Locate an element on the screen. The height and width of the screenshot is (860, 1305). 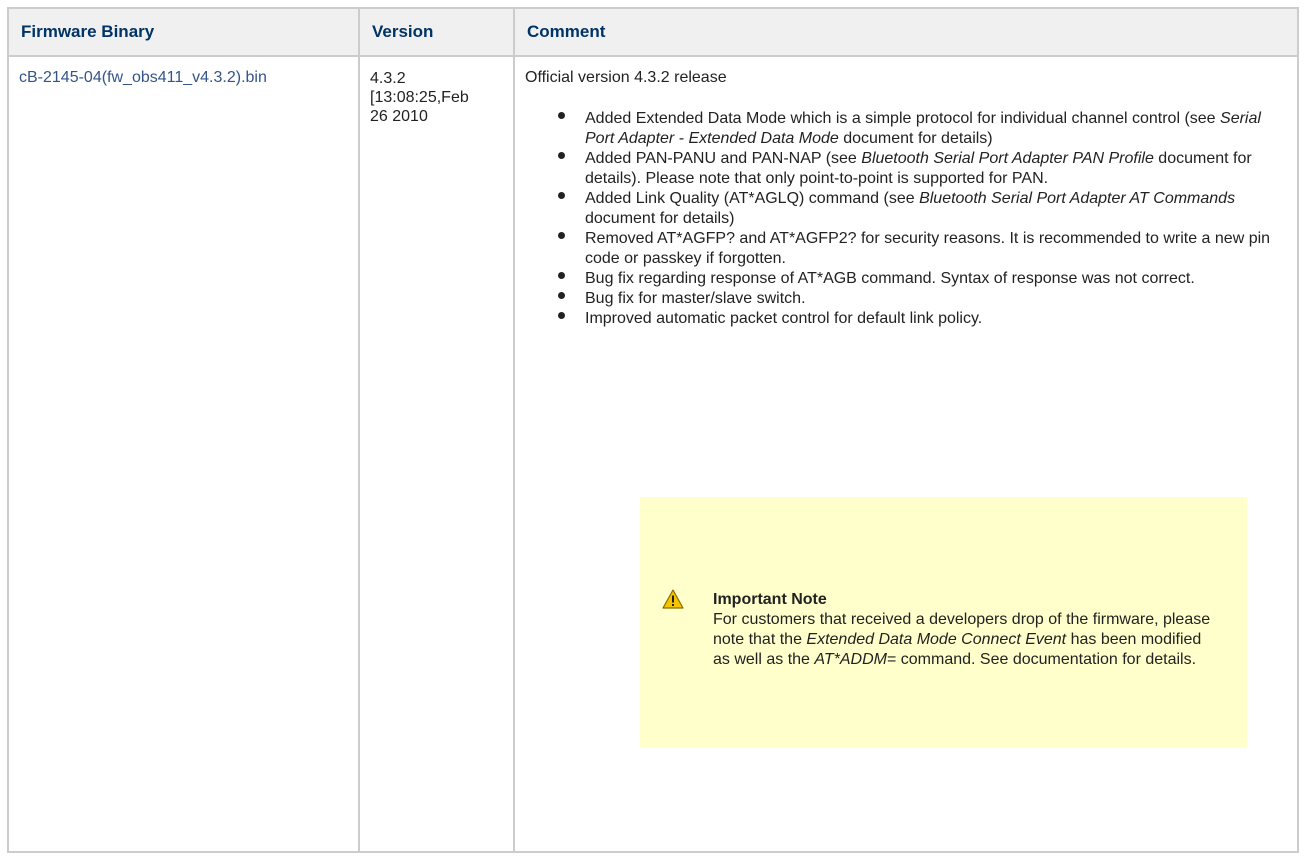
note-title: Important Note is located at coordinates (770, 599).